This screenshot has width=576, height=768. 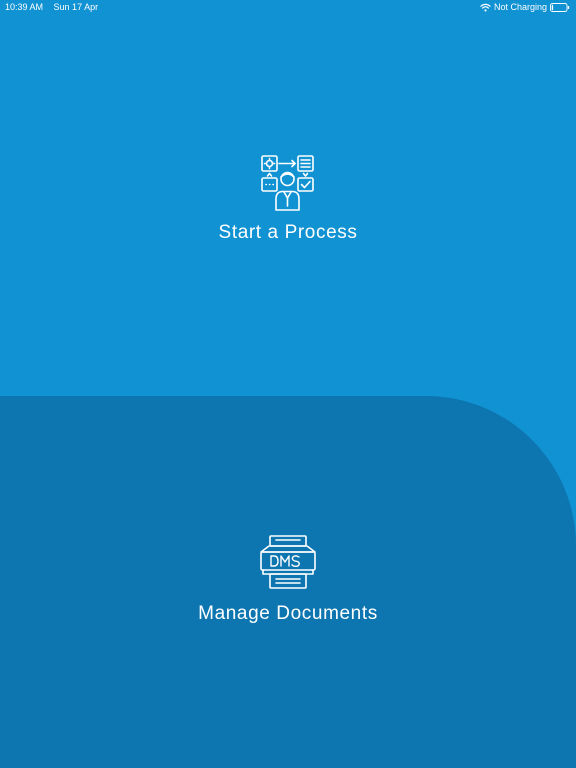 What do you see at coordinates (560, 7) in the screenshot?
I see `battery-icon` at bounding box center [560, 7].